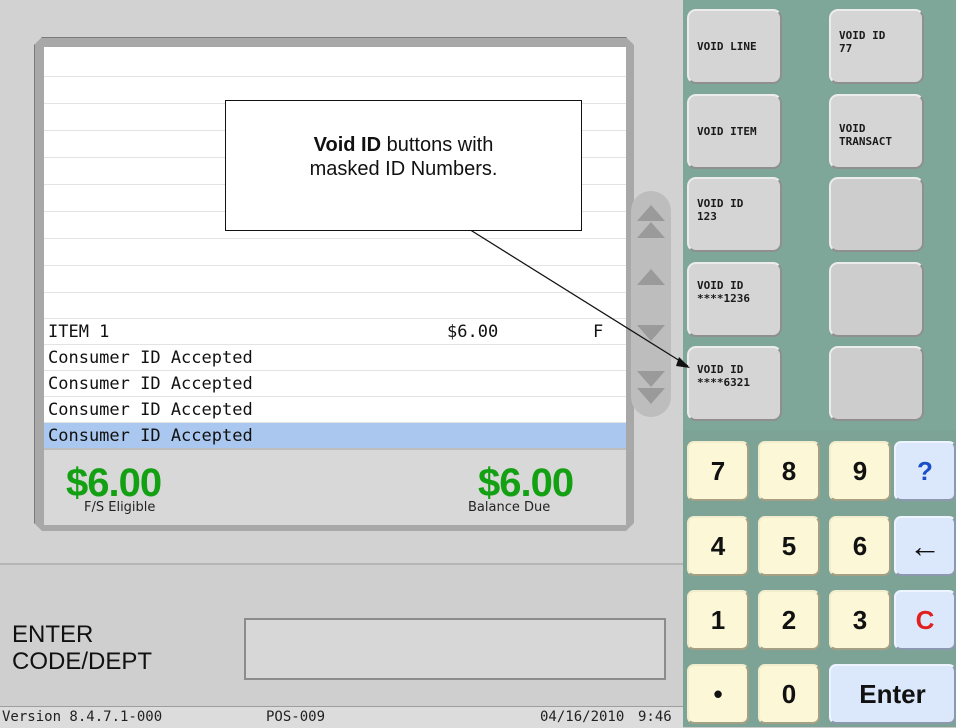 This screenshot has height=728, width=956. I want to click on scroll-up-button, so click(651, 277).